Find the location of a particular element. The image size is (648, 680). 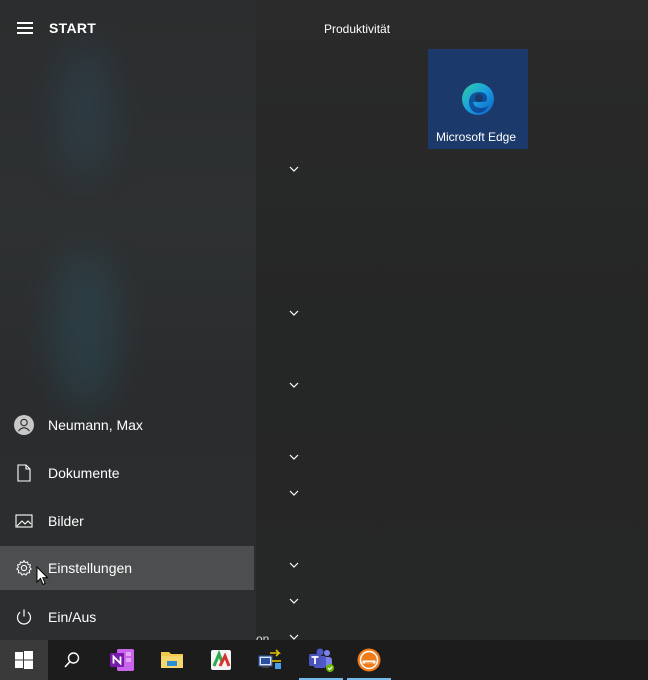

network-app-icon is located at coordinates (269, 659).